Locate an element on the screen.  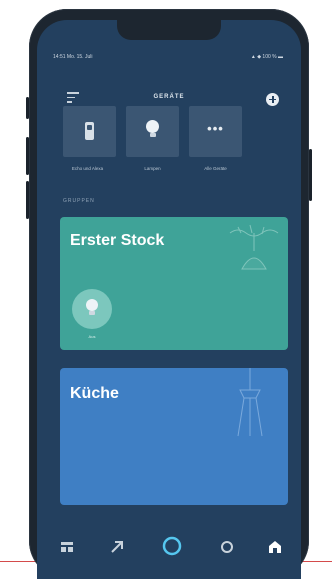
mute-switch is located at coordinates (27, 108).